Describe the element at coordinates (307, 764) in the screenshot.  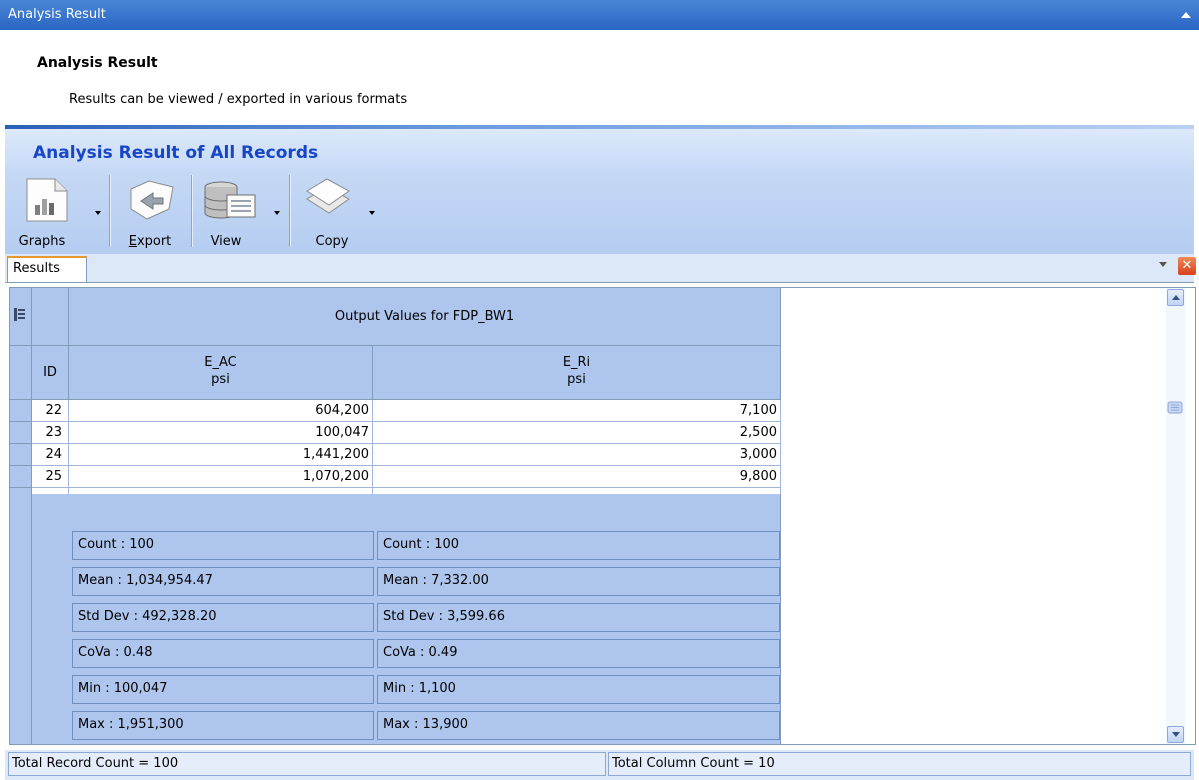
I see `status-record-count: Total Record Count = 100` at that location.